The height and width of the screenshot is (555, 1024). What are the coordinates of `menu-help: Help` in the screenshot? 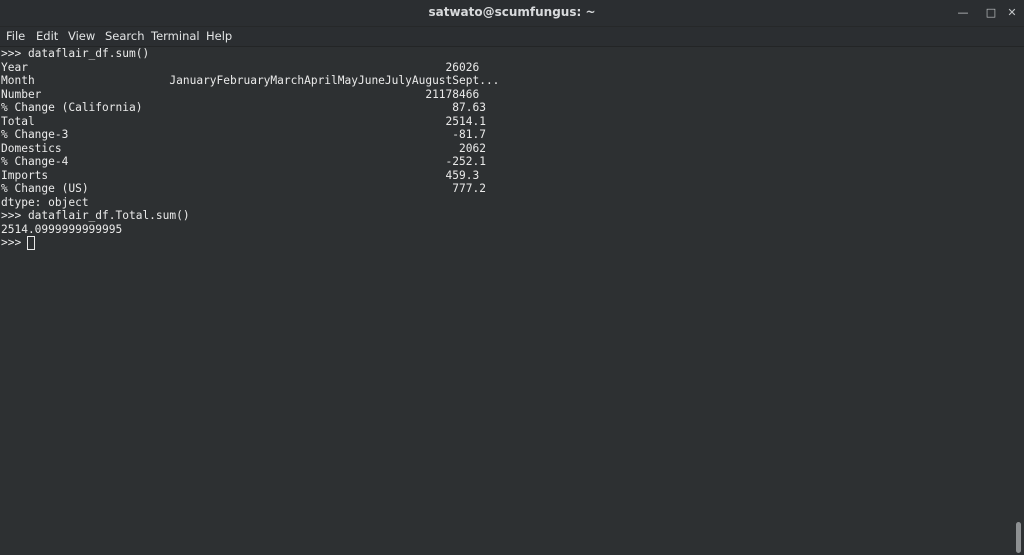 It's located at (219, 36).